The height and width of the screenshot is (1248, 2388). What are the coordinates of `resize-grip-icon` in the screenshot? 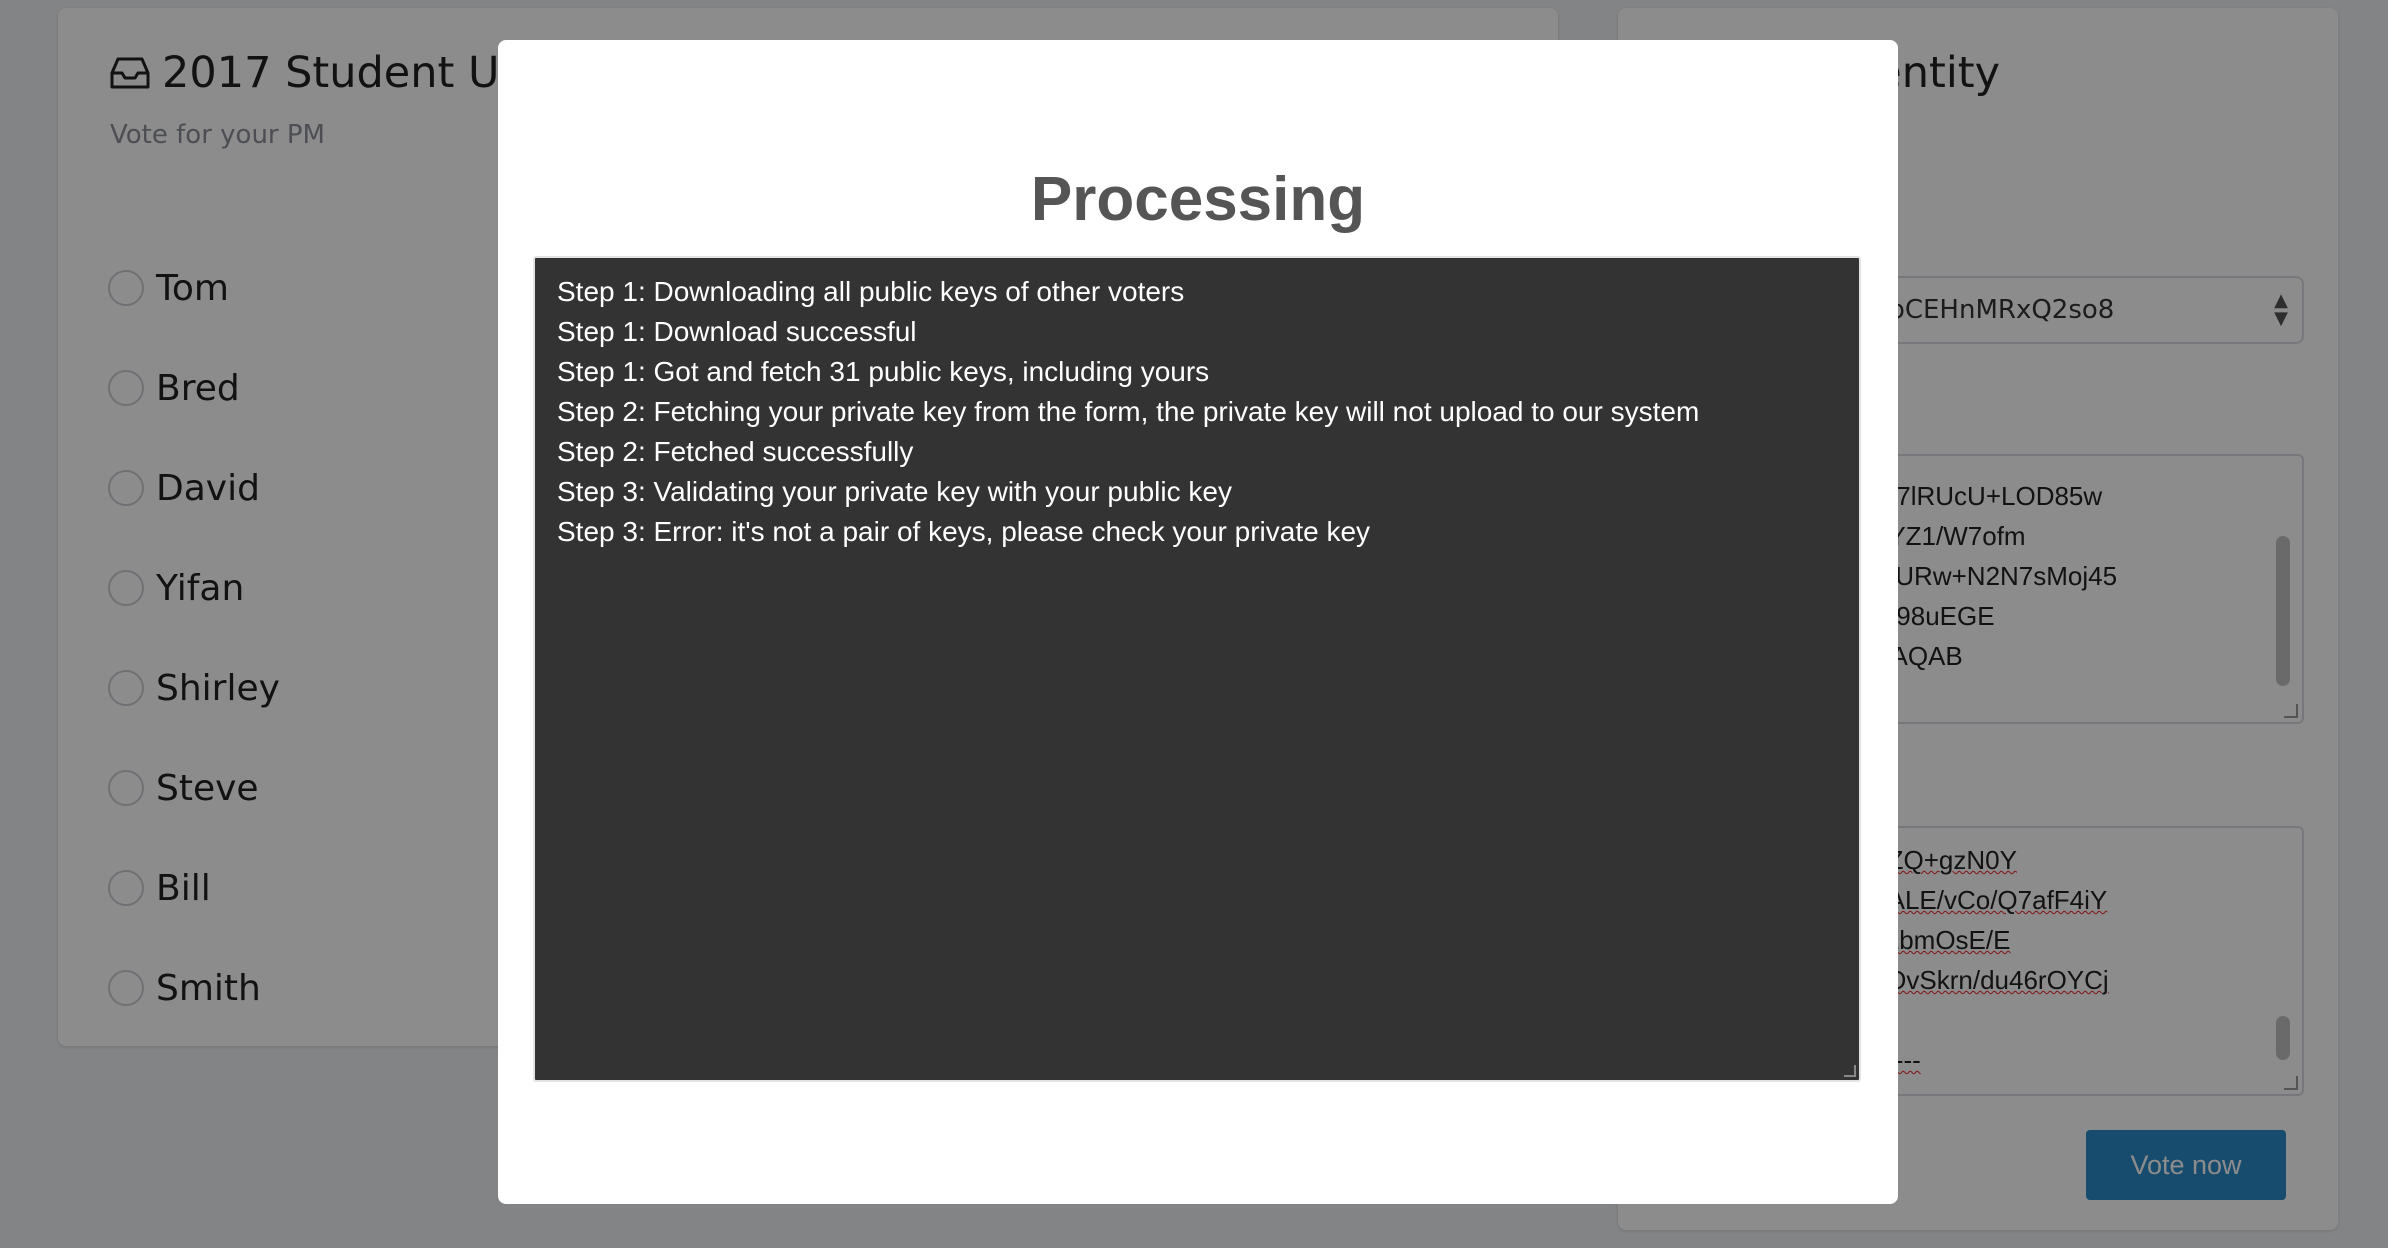 It's located at (1850, 1071).